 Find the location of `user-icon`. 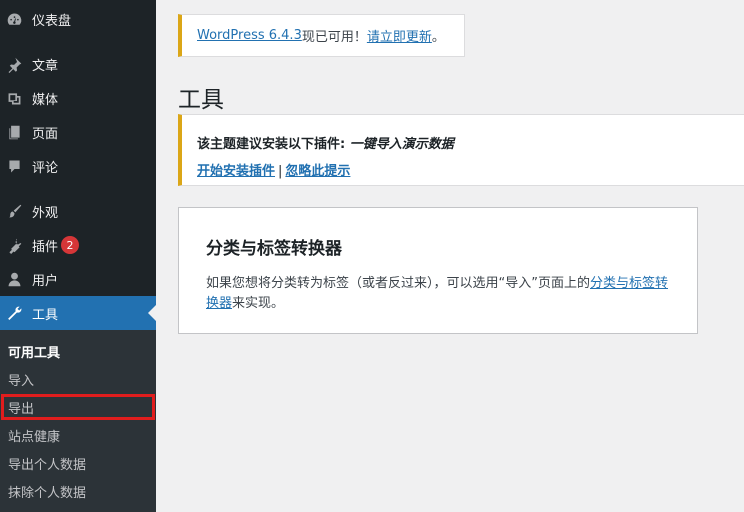

user-icon is located at coordinates (14, 279).